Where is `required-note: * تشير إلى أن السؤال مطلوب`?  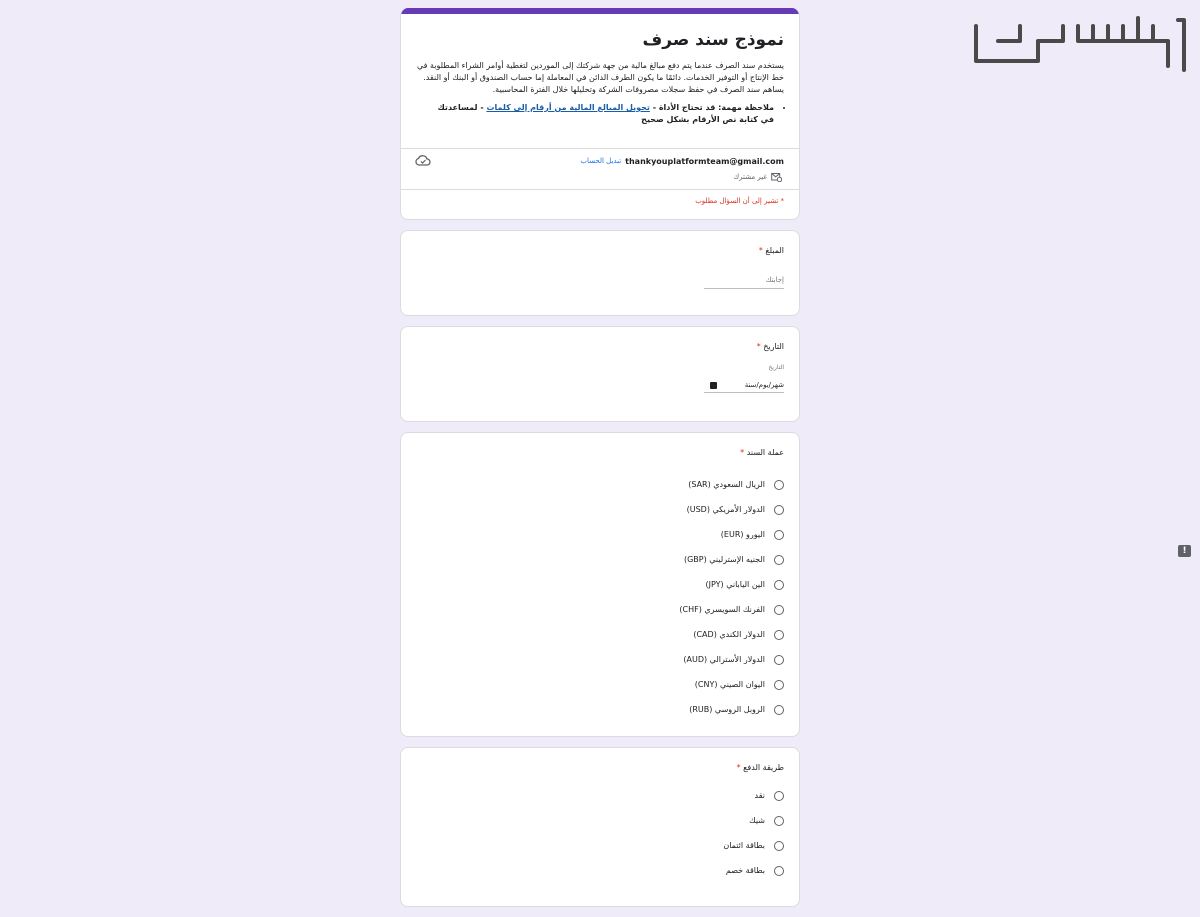 required-note: * تشير إلى أن السؤال مطلوب is located at coordinates (739, 201).